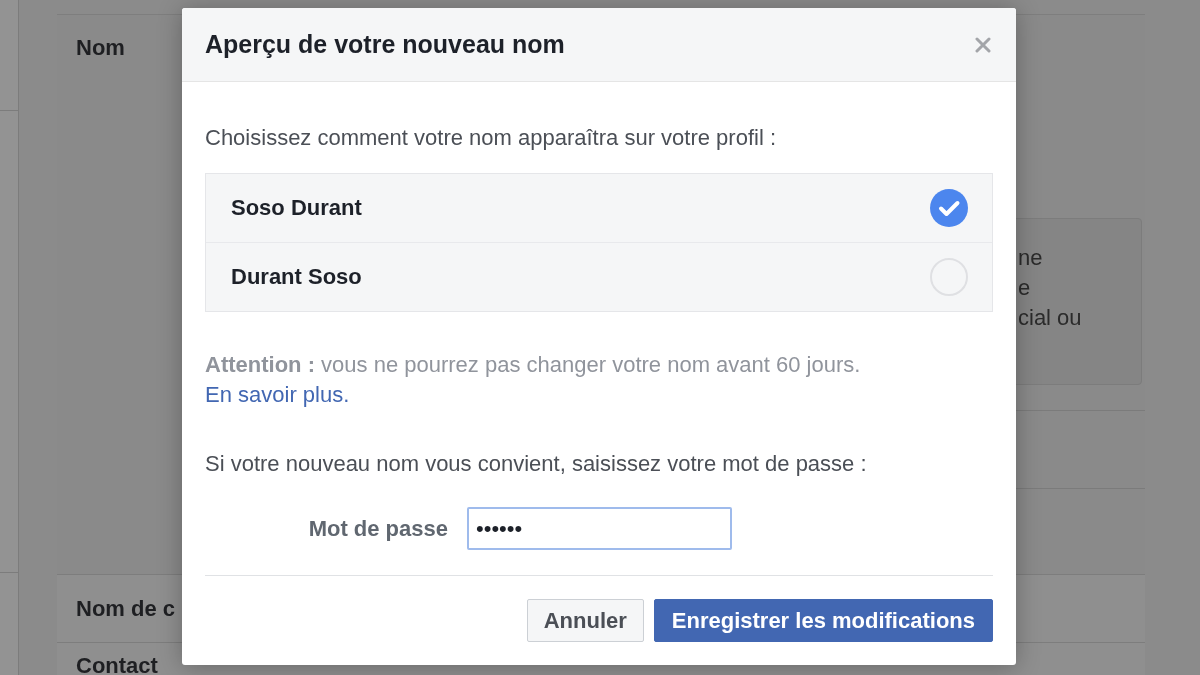  Describe the element at coordinates (277, 394) in the screenshot. I see `learn-more-link: En savoir plus.` at that location.